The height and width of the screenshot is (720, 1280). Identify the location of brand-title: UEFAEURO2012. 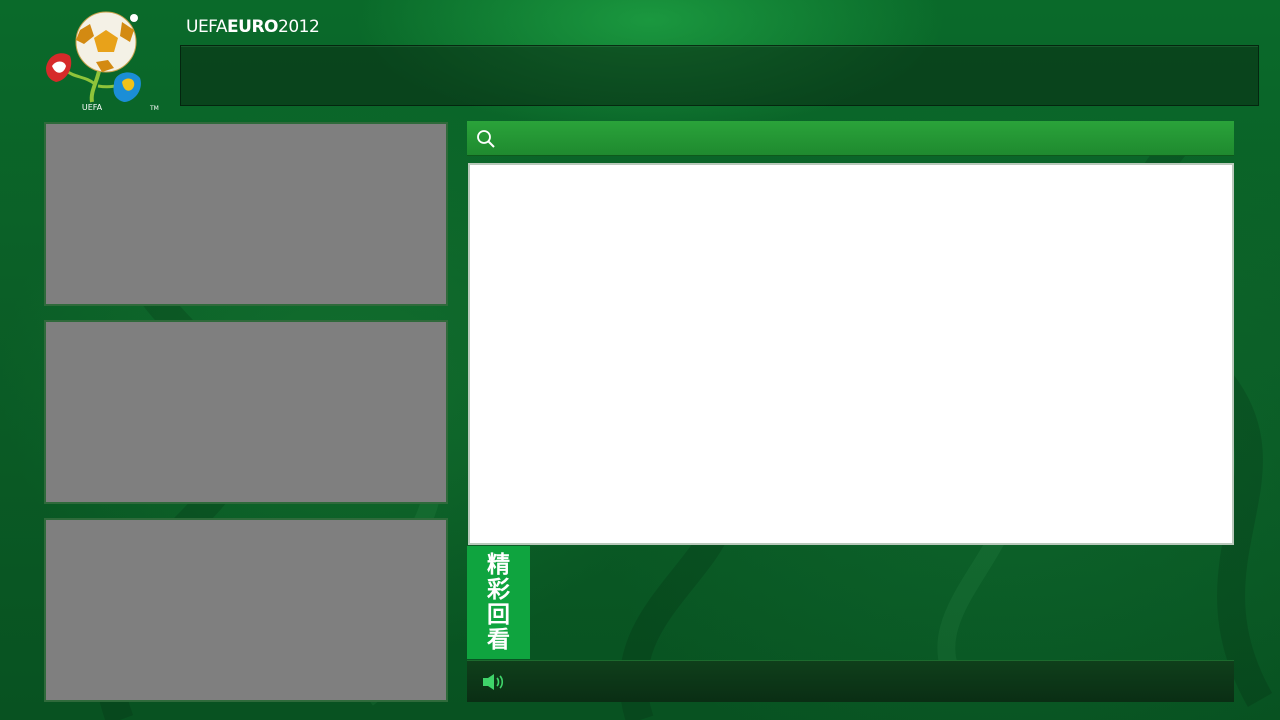
(253, 27).